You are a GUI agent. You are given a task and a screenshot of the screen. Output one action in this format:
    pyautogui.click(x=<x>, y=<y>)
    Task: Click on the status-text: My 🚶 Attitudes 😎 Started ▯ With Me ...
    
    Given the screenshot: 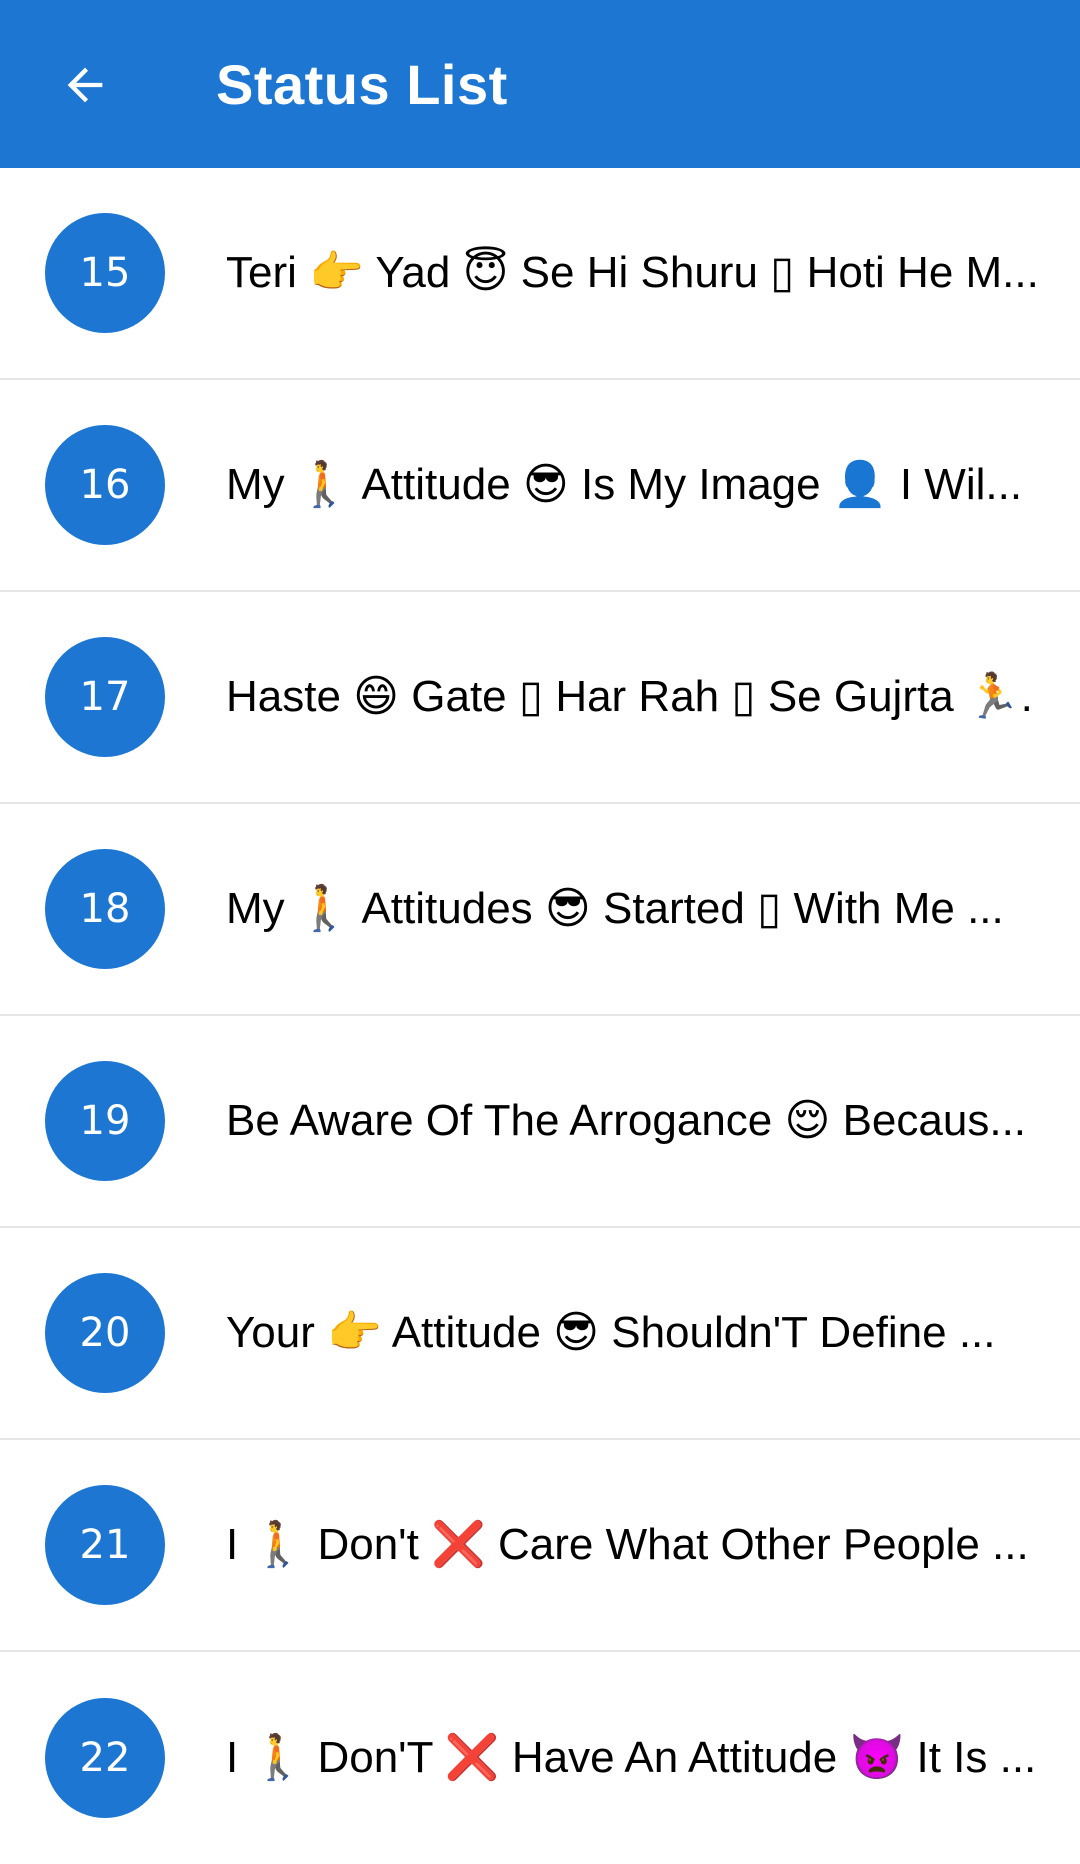 What is the action you would take?
    pyautogui.click(x=615, y=908)
    